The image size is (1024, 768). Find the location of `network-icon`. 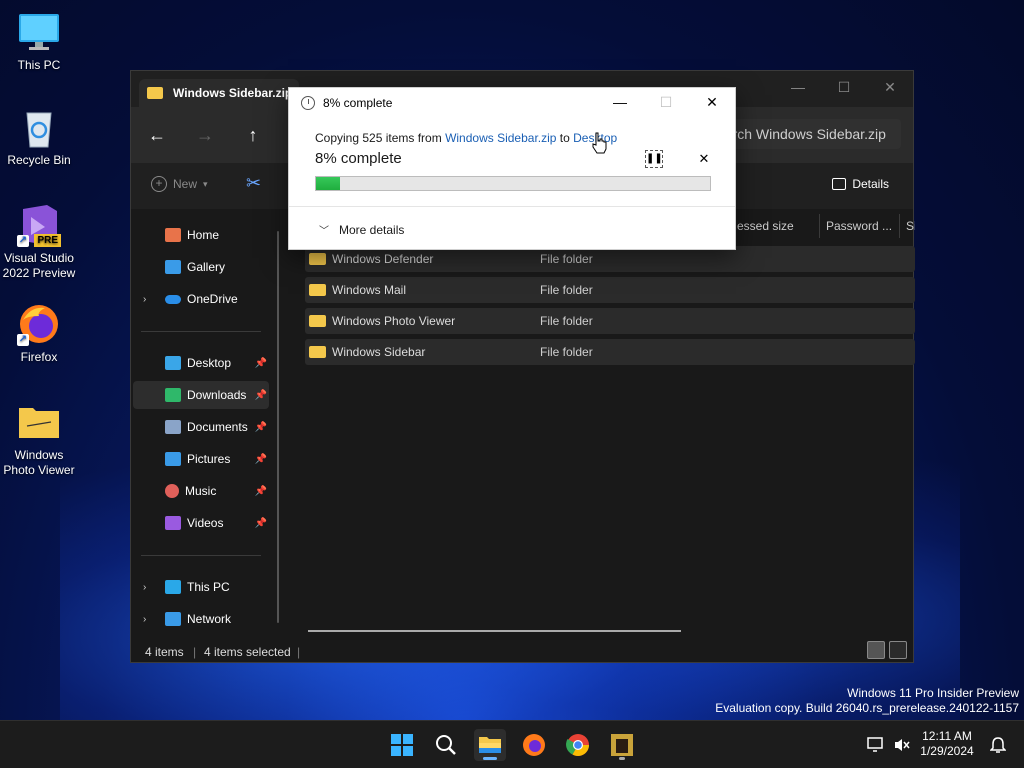

network-icon is located at coordinates (173, 619).